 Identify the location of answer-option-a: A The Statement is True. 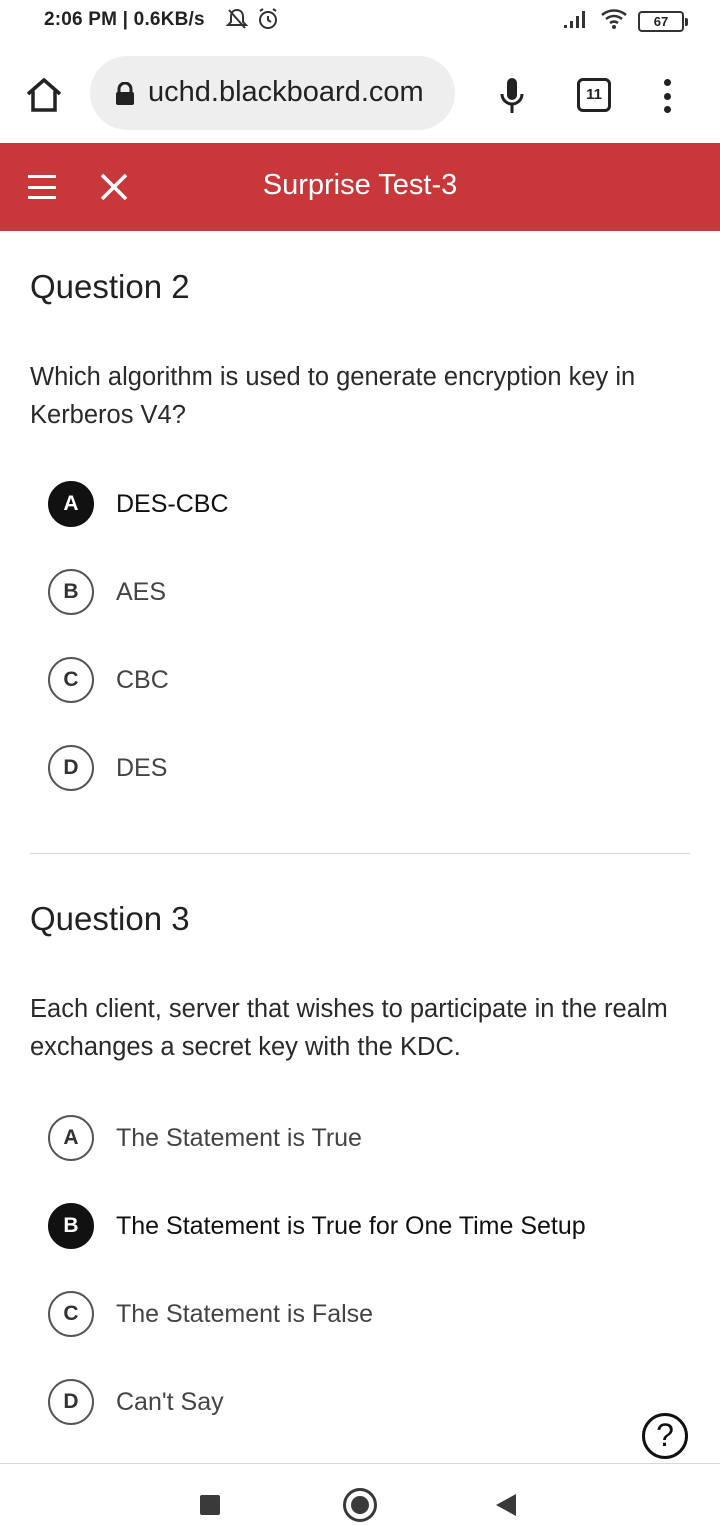
(205, 1138).